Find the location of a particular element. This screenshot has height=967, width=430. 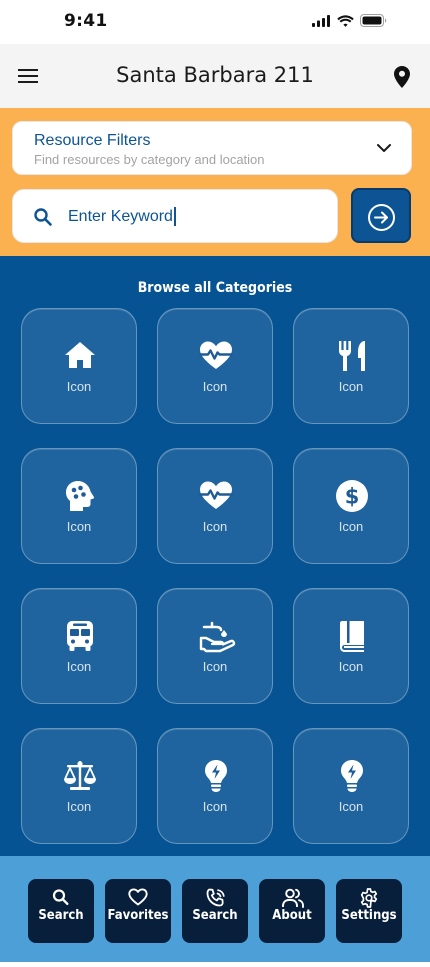

keyword-search-box is located at coordinates (175, 216).